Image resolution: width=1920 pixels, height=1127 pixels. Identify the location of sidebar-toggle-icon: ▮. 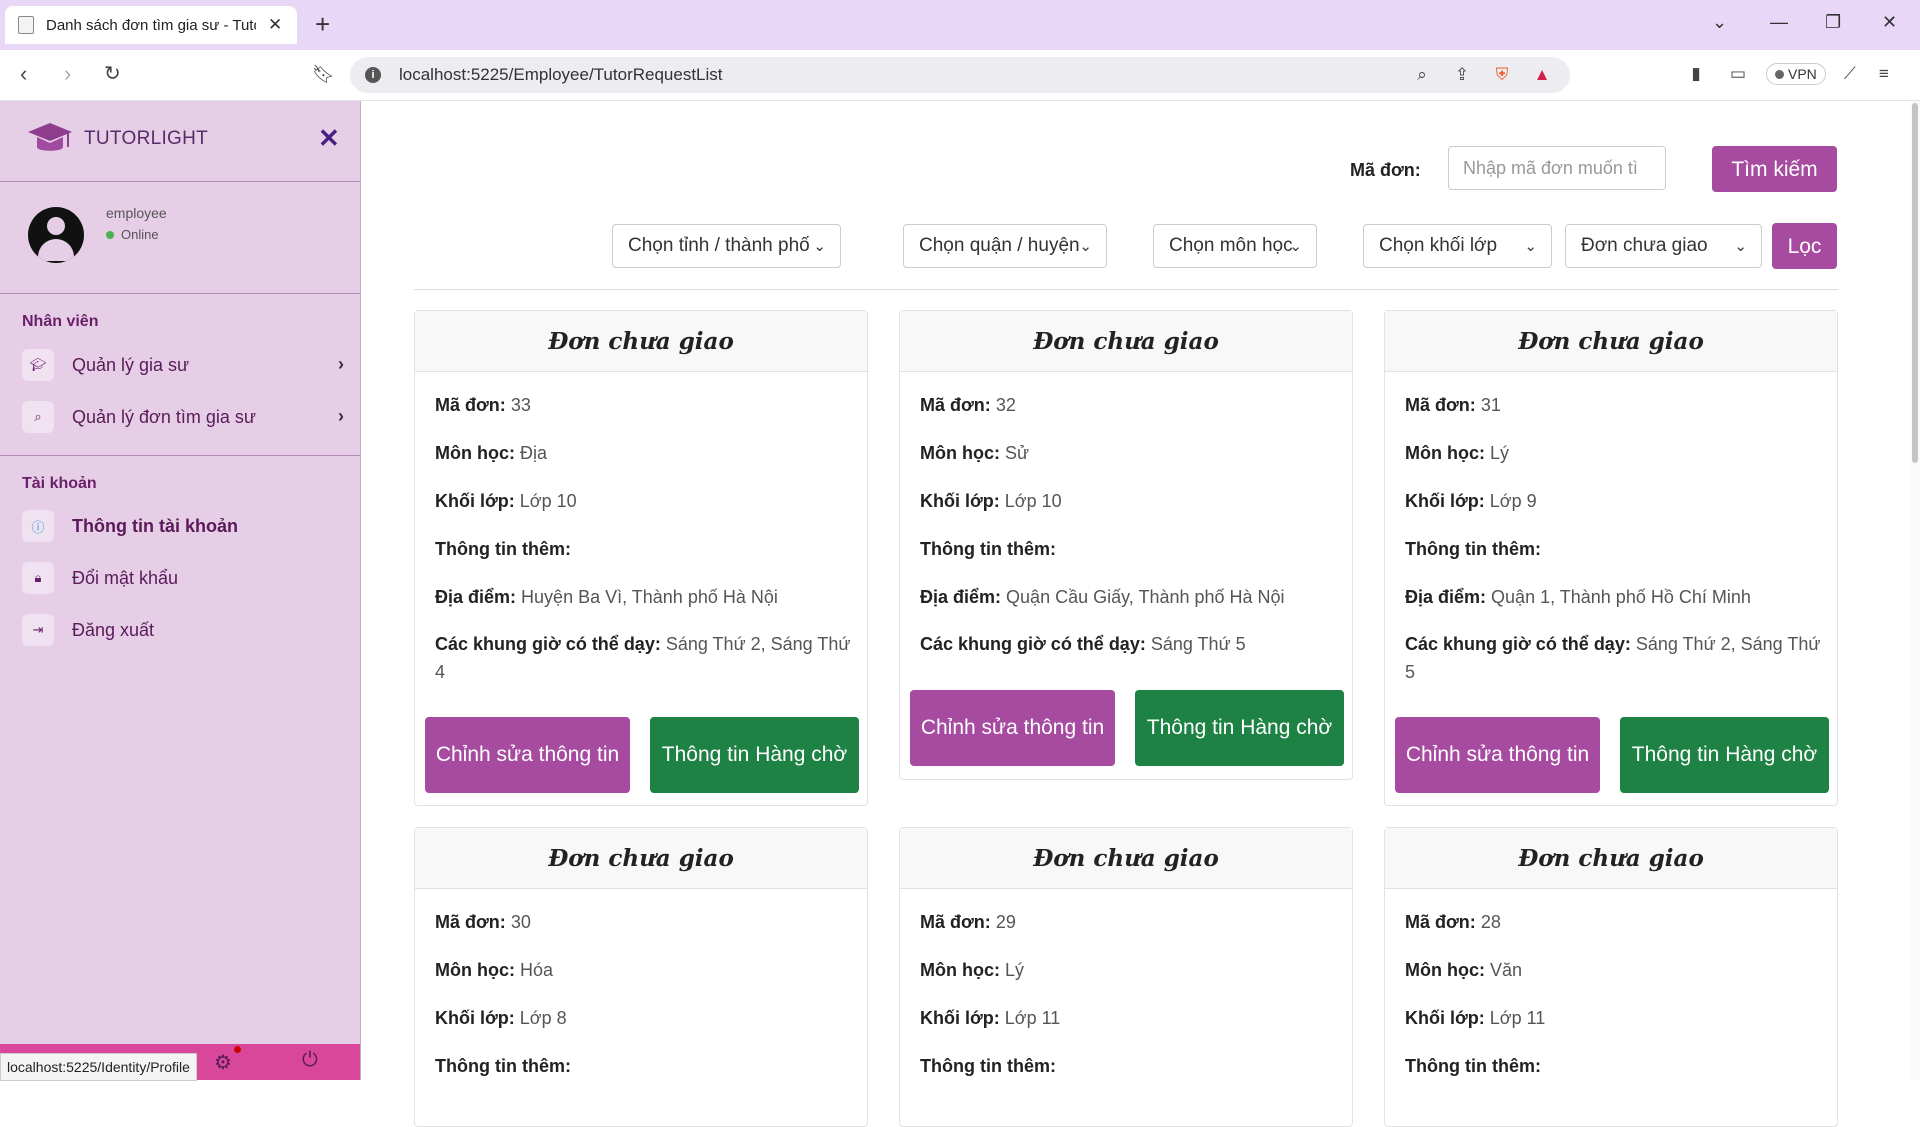
(1696, 74).